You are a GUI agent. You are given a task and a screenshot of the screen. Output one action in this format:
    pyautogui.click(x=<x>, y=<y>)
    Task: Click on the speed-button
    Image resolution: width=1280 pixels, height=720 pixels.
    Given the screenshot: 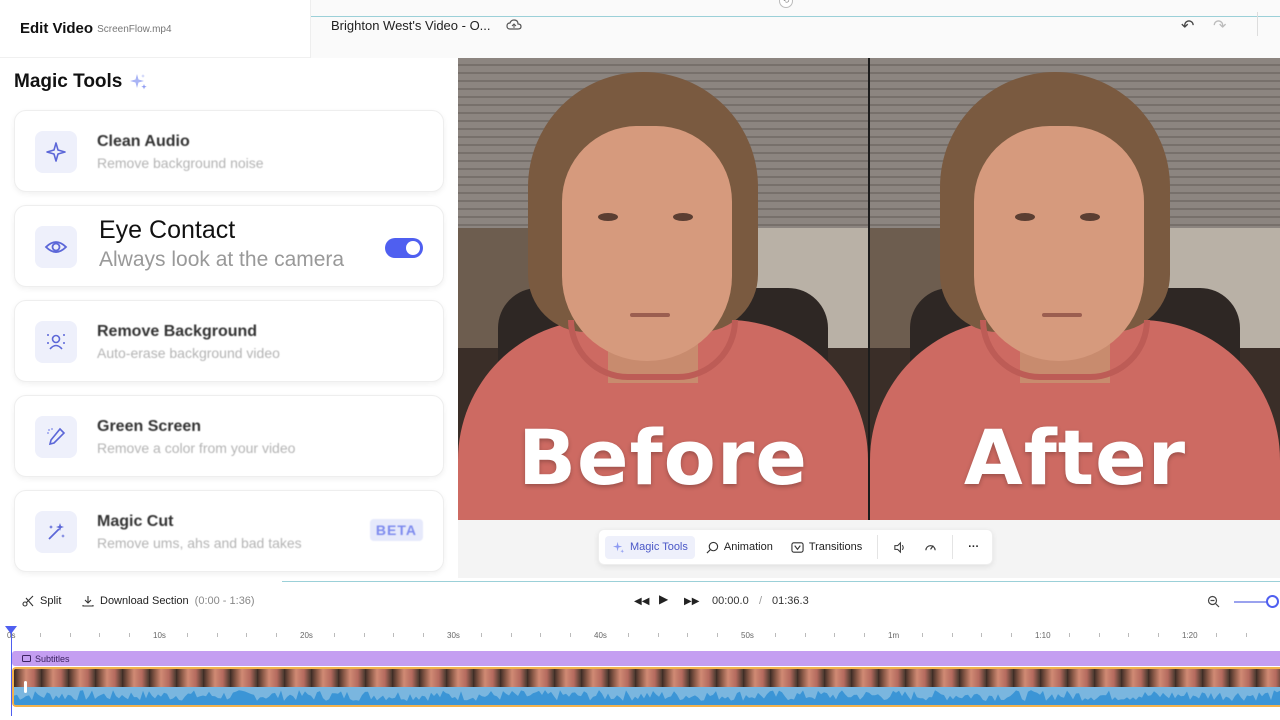 What is the action you would take?
    pyautogui.click(x=930, y=547)
    